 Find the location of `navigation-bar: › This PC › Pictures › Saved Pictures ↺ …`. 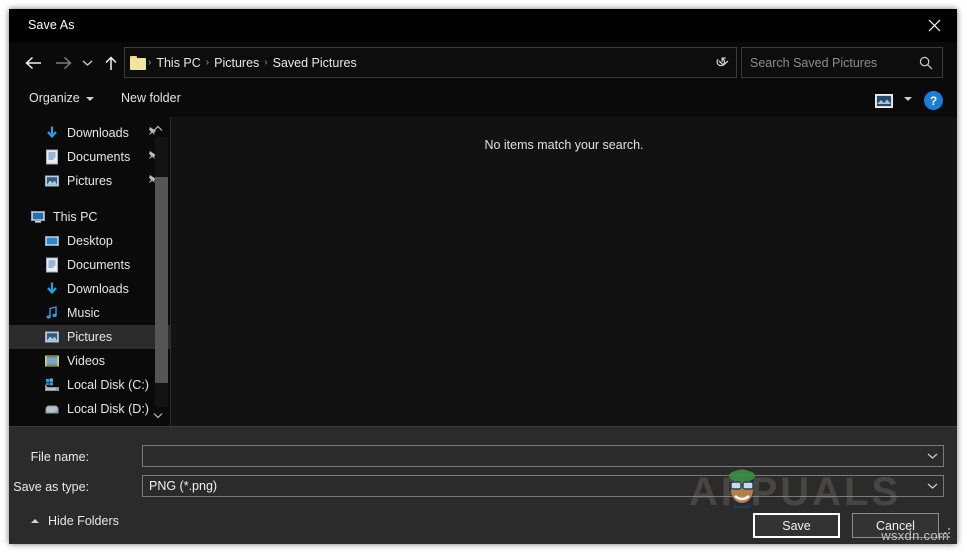

navigation-bar: › This PC › Pictures › Saved Pictures ↺ … is located at coordinates (483, 63).